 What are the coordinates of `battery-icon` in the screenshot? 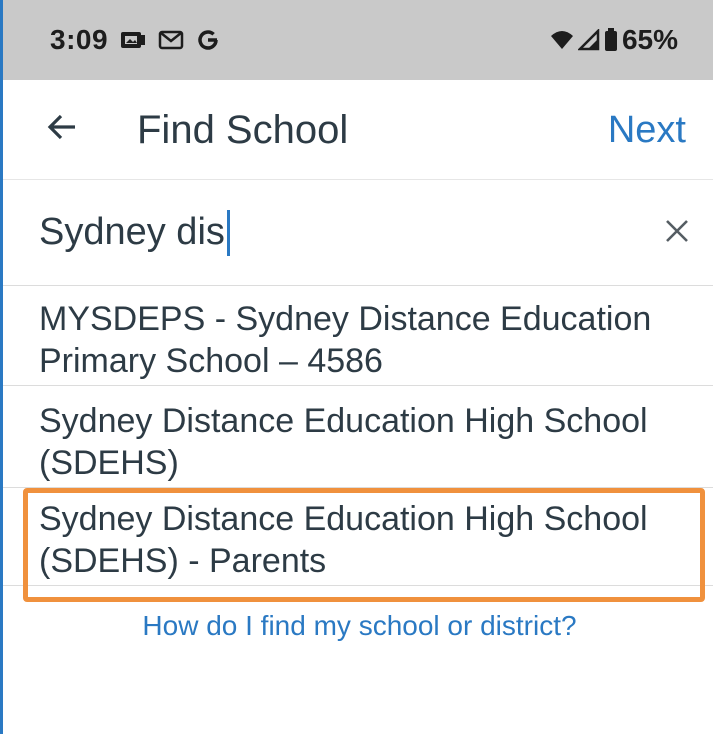 It's located at (611, 40).